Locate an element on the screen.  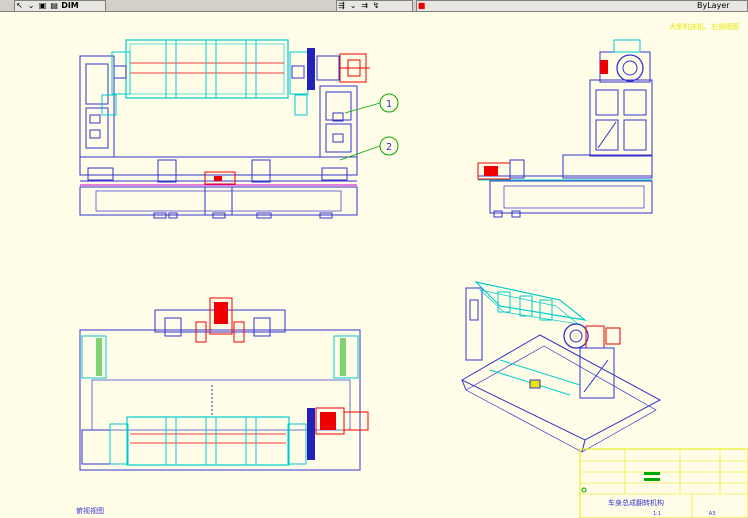
title-block: 车身总成翻转机构 1:1 A3 is located at coordinates (663, 483).